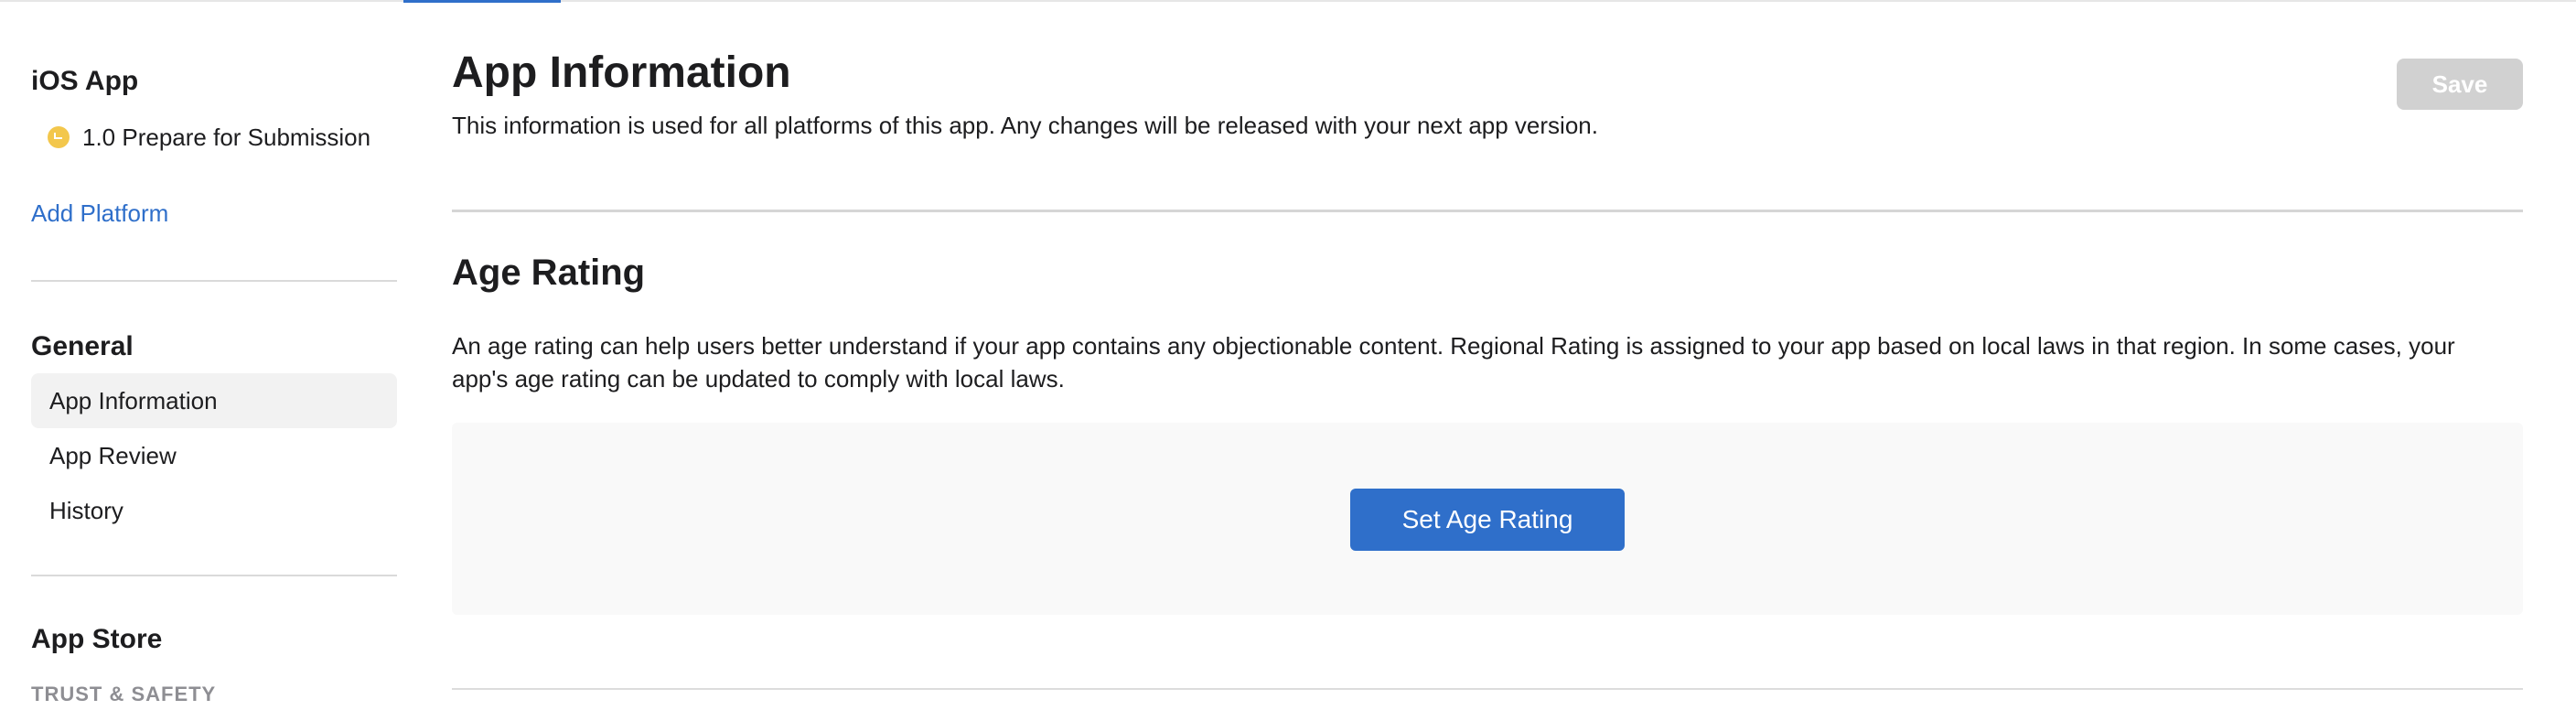 This screenshot has width=2576, height=710. Describe the element at coordinates (124, 694) in the screenshot. I see `sidebar-group-trust-safety: TRUST & SAFETY` at that location.